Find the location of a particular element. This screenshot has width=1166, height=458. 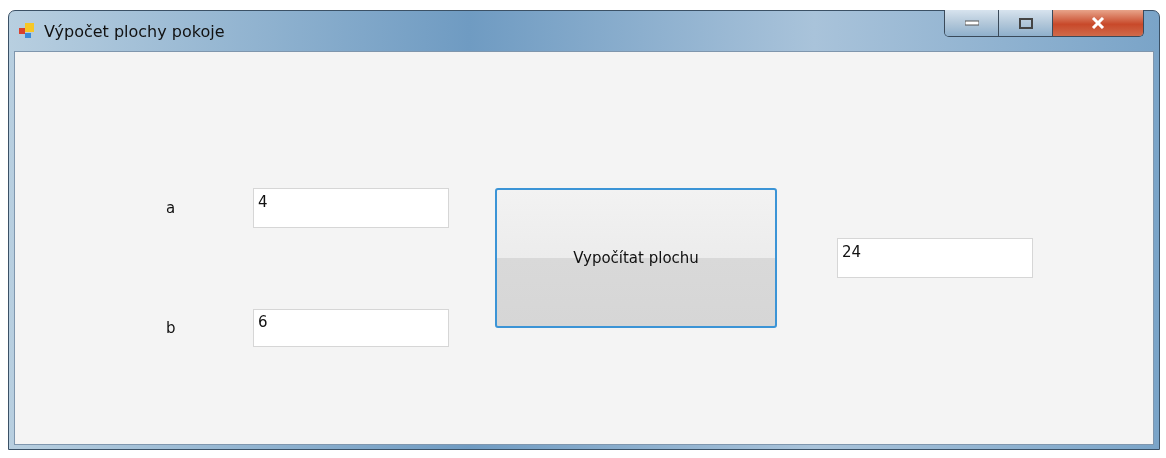

close-icon is located at coordinates (1098, 23).